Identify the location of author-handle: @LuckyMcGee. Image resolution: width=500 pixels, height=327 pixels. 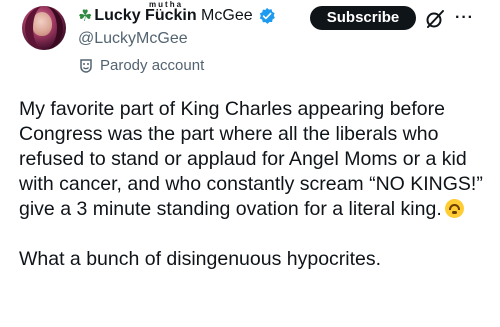
(133, 39).